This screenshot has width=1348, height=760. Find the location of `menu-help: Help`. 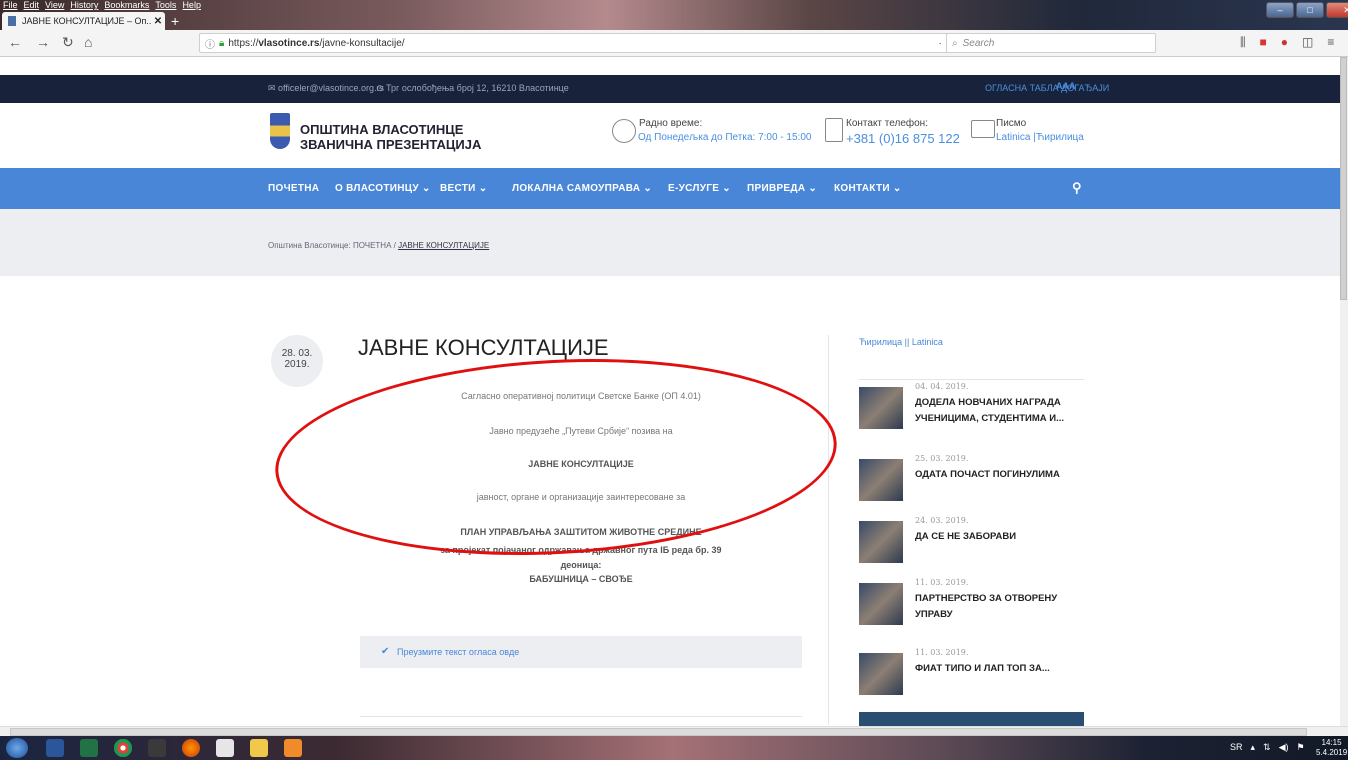

menu-help: Help is located at coordinates (191, 5).